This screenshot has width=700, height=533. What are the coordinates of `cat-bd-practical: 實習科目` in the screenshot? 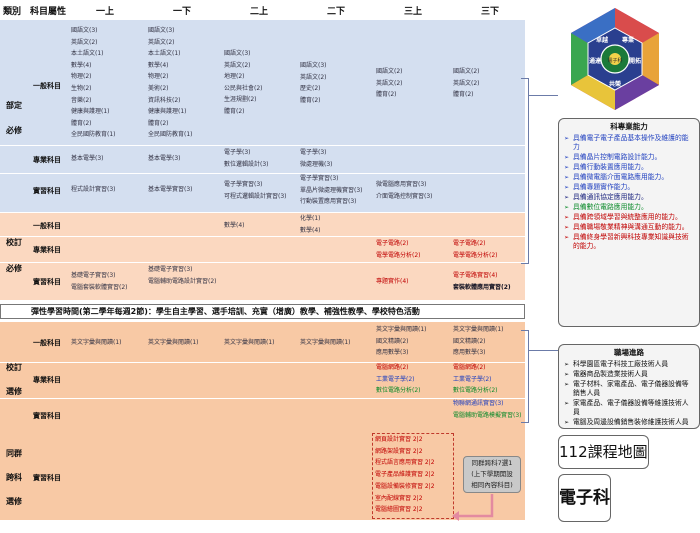 It's located at (47, 191).